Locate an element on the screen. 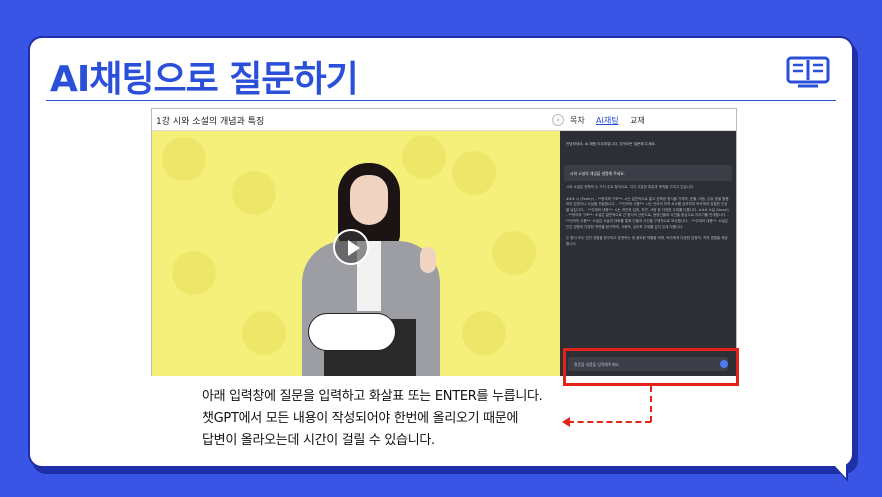  tab-textbook: 교재 is located at coordinates (637, 120).